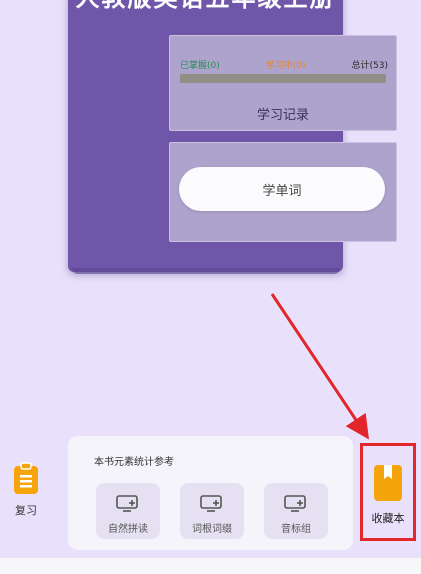  What do you see at coordinates (296, 529) in the screenshot?
I see `chip-label: 音标组` at bounding box center [296, 529].